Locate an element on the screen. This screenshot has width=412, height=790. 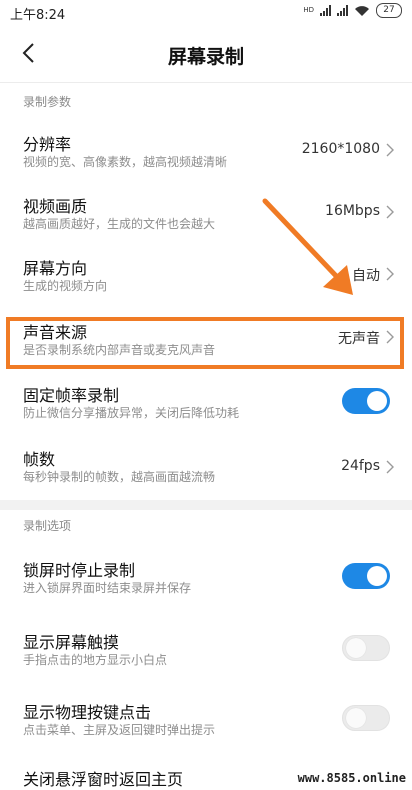
show-key-presses-toggle is located at coordinates (366, 718).